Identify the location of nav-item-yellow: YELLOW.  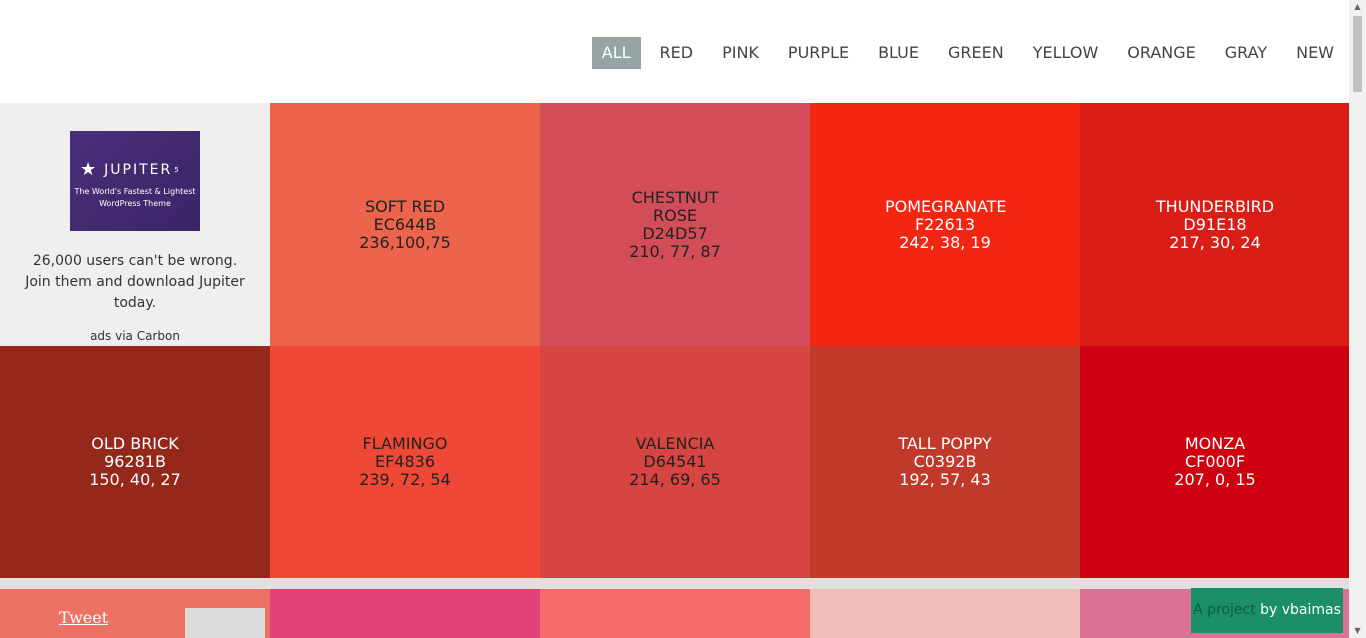
(1066, 53).